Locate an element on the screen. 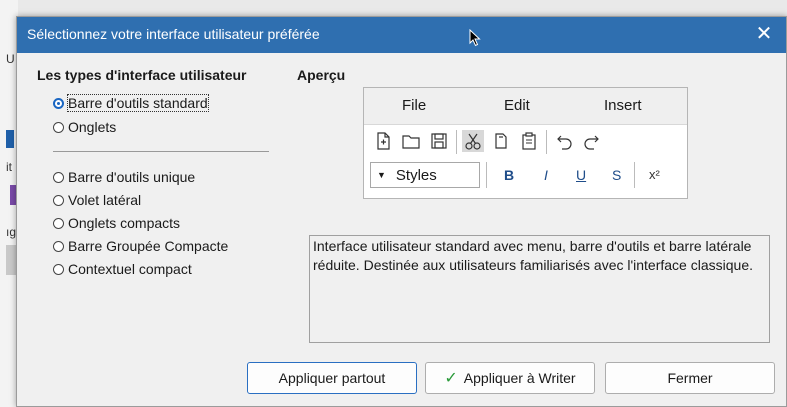  radio-compact-tabs: Onglets compacts is located at coordinates (116, 223).